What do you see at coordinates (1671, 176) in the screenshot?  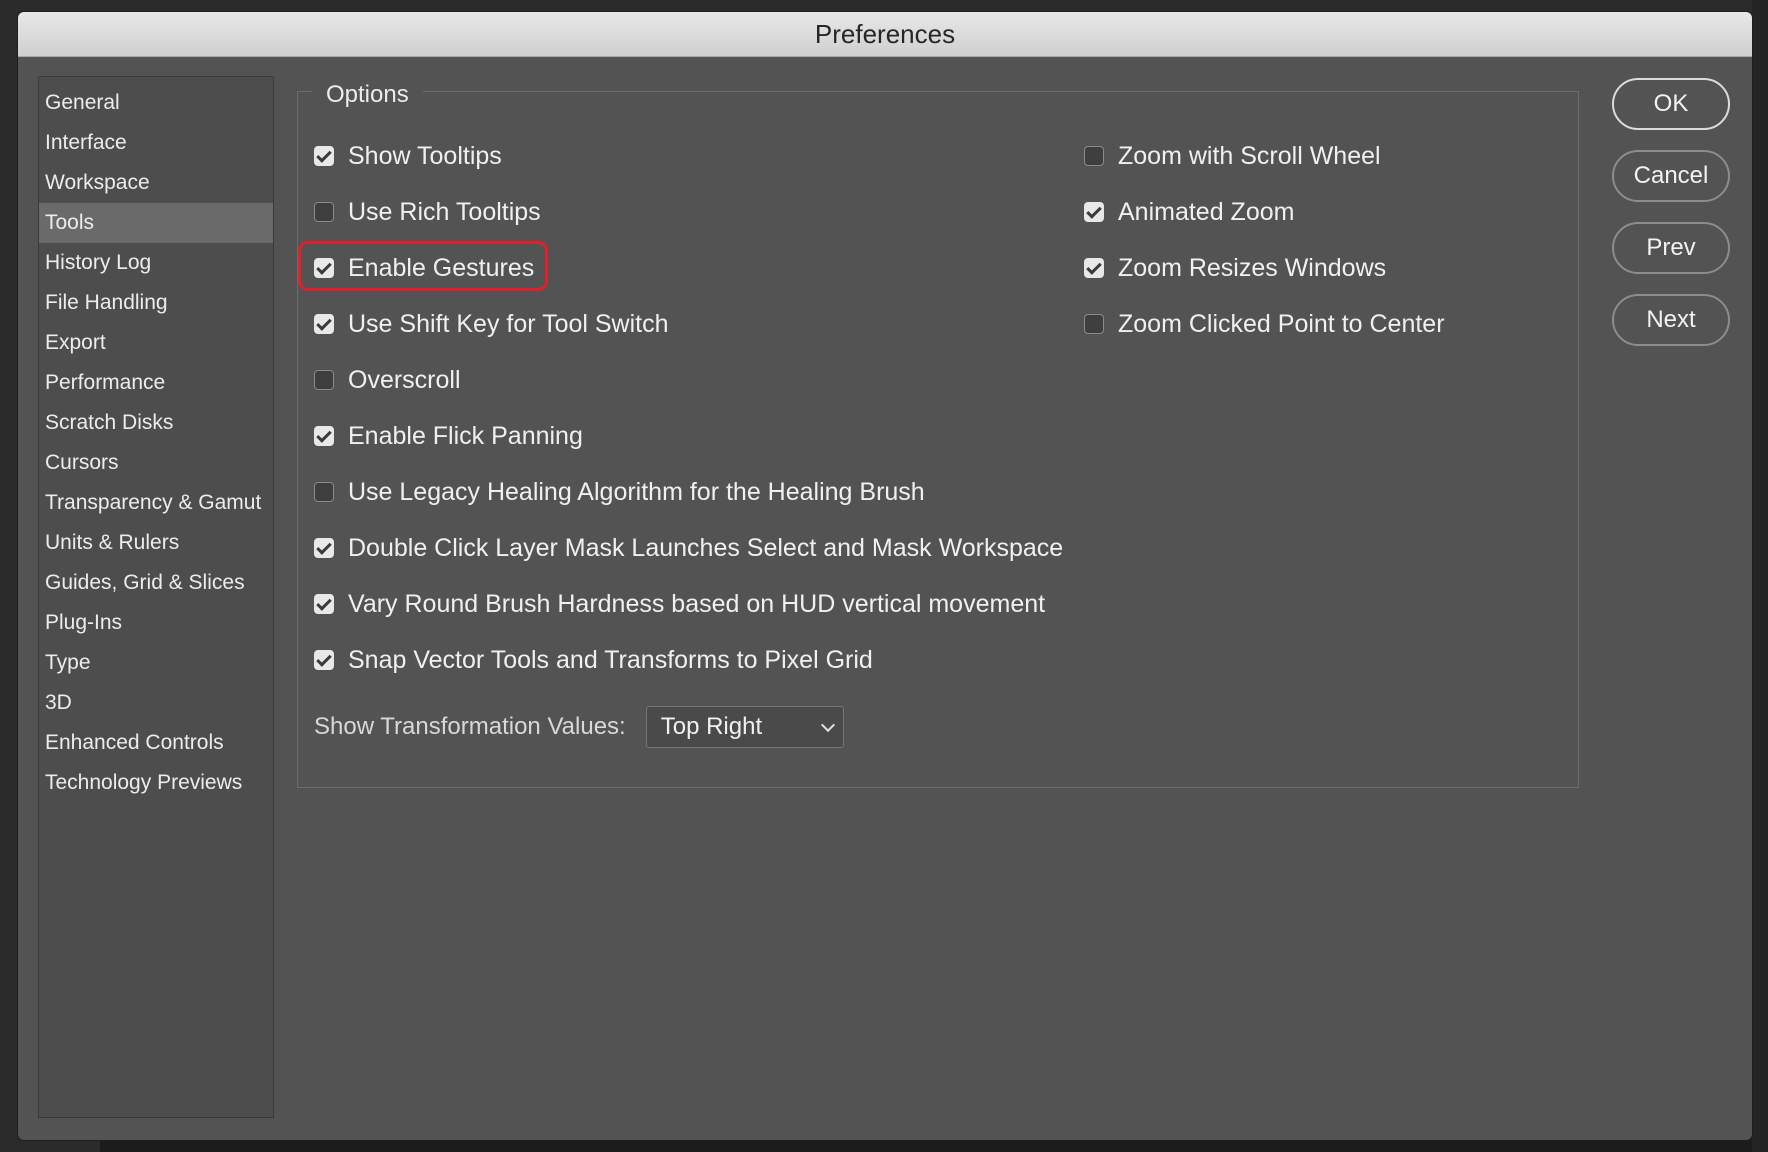 I see `cancel-button: Cancel` at bounding box center [1671, 176].